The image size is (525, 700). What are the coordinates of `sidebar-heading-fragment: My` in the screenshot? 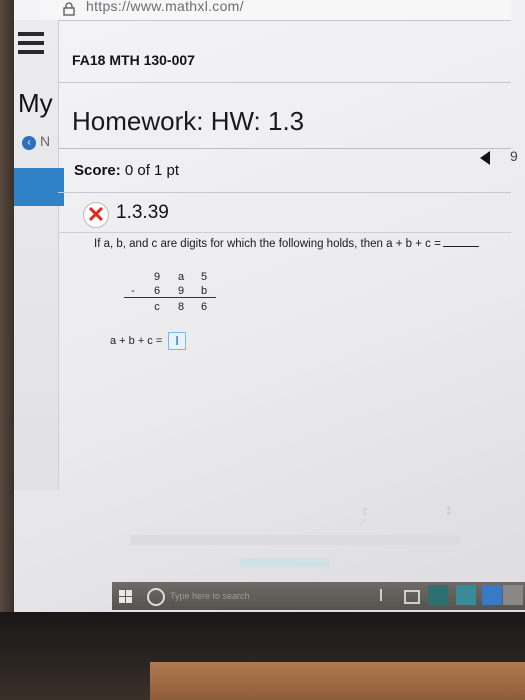 It's located at (35, 103).